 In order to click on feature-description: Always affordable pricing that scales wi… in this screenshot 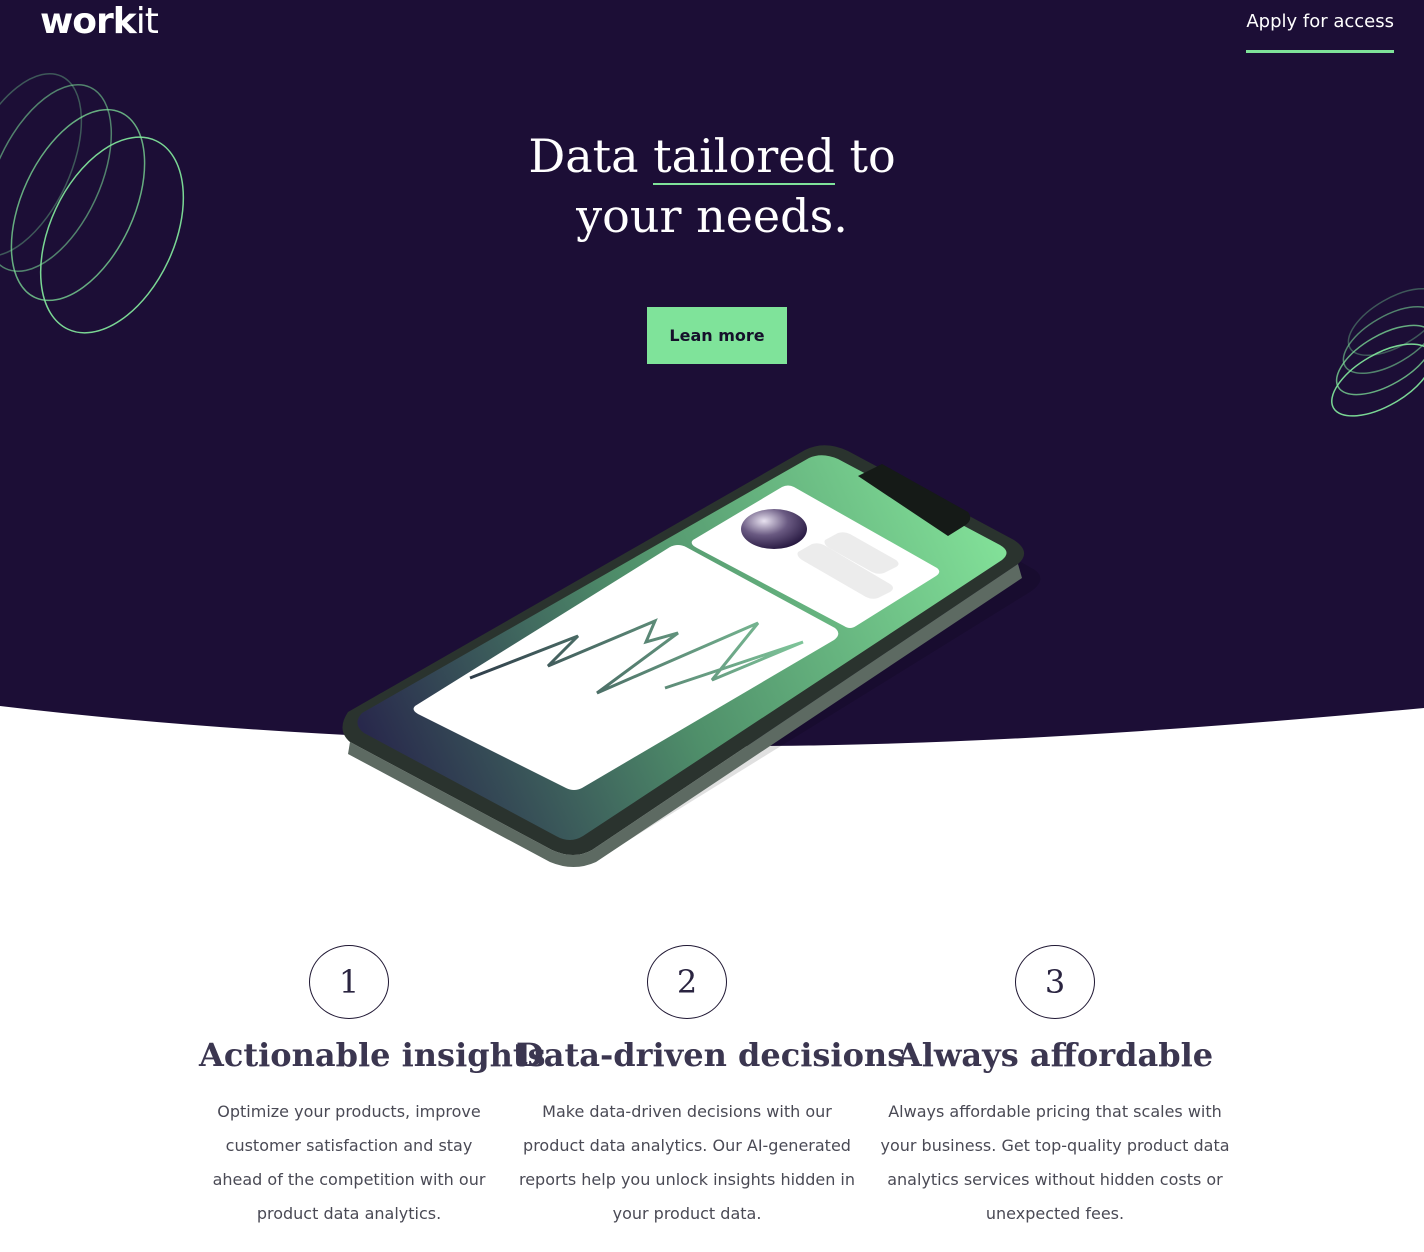, I will do `click(1055, 1162)`.